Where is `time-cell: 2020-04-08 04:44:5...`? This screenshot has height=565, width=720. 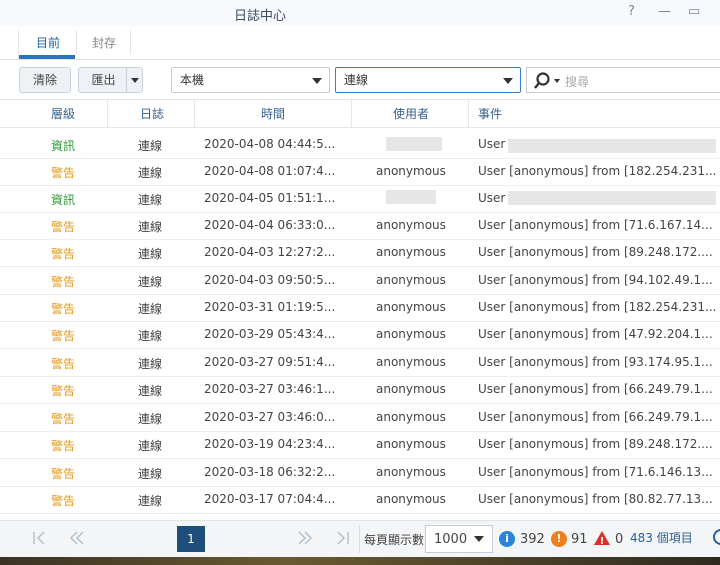
time-cell: 2020-04-08 04:44:5... is located at coordinates (270, 144).